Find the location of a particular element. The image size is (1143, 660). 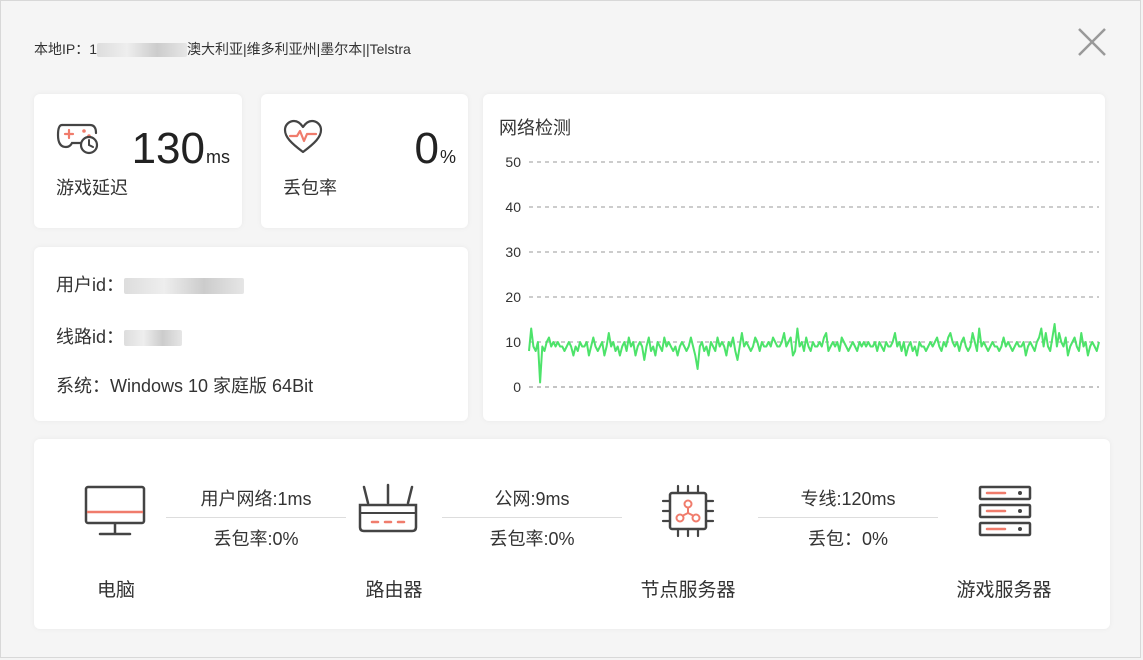

link-2-line is located at coordinates (532, 517).